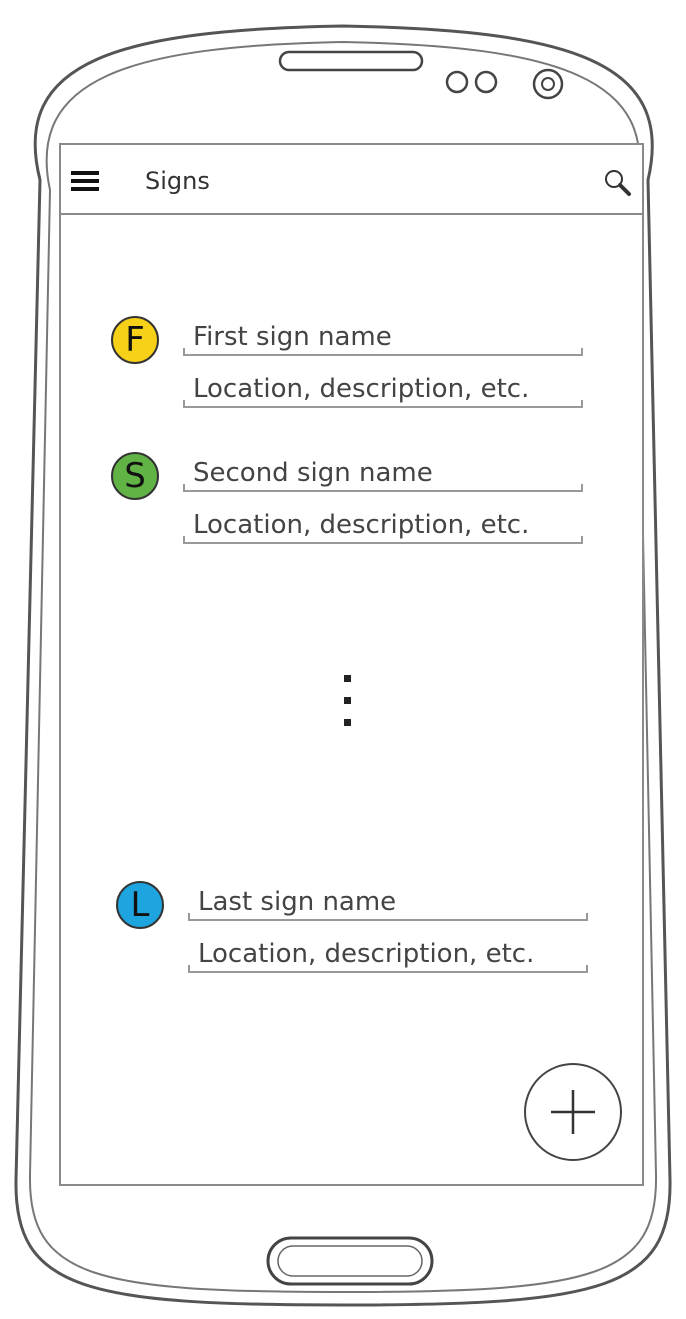 The width and height of the screenshot is (686, 1319). Describe the element at coordinates (297, 902) in the screenshot. I see `sign-name-label: Last sign name` at that location.